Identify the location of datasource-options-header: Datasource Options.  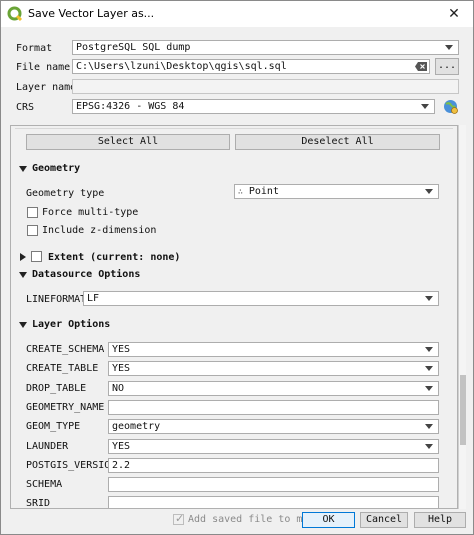
(86, 274).